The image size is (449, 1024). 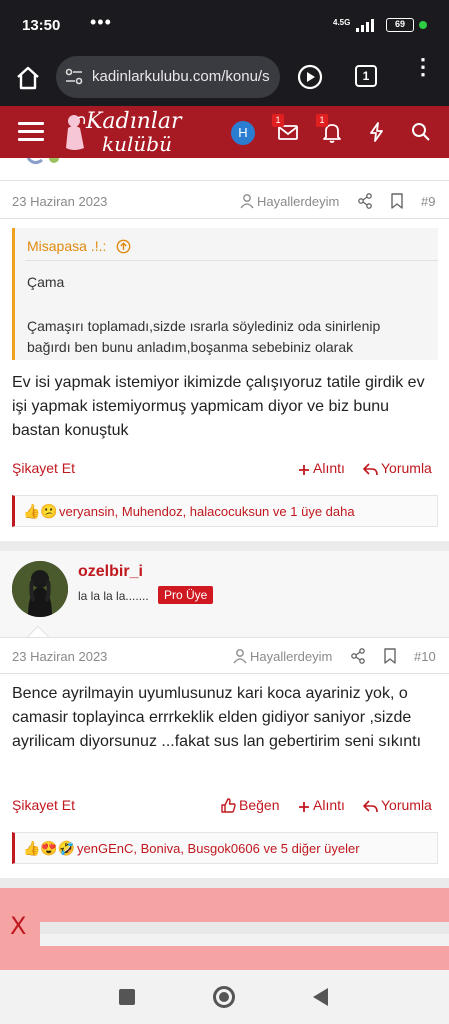 I want to click on avatar-figure, so click(x=40, y=589).